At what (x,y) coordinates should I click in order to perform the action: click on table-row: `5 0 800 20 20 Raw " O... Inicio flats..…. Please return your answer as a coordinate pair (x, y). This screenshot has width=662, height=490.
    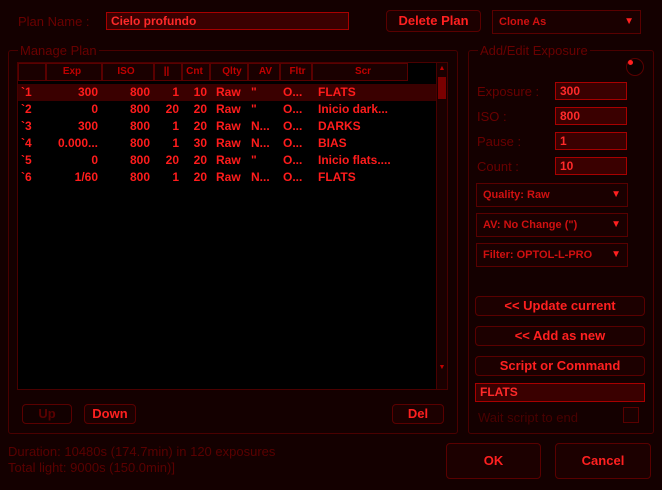
    Looking at the image, I should click on (228, 160).